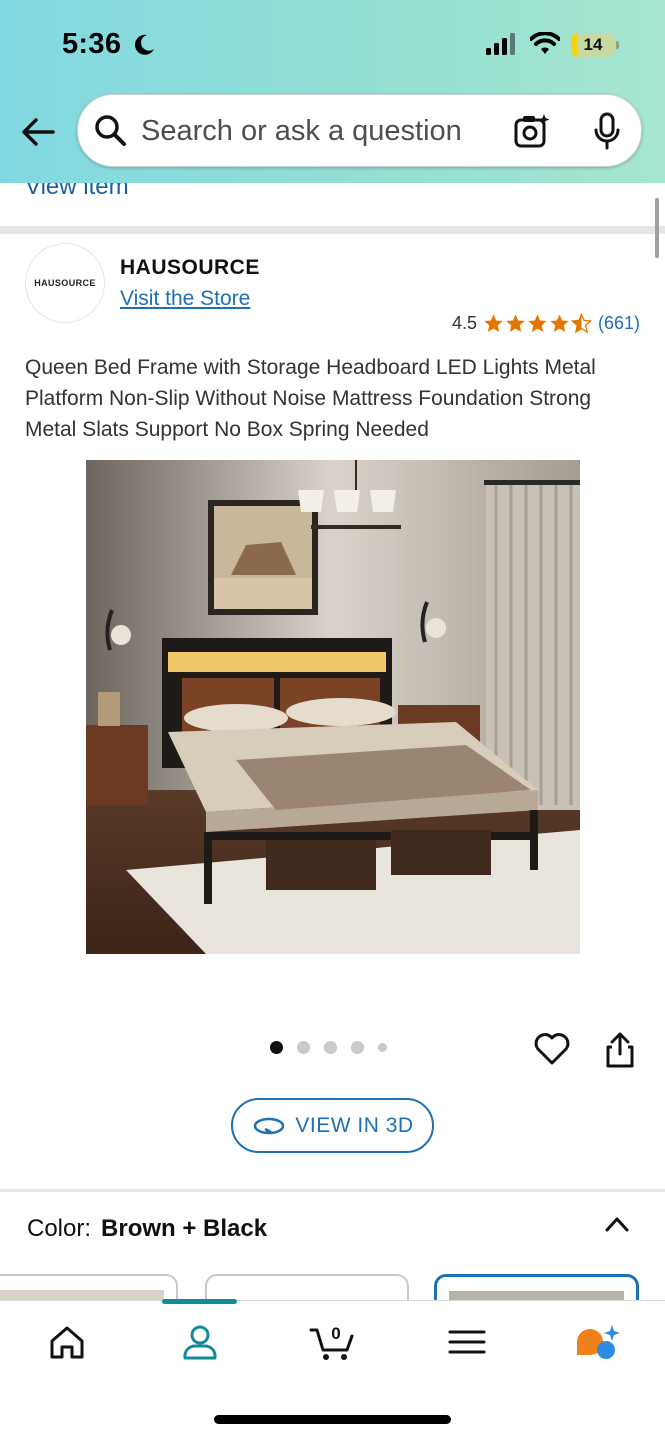 The image size is (665, 1440). Describe the element at coordinates (500, 44) in the screenshot. I see `cellular-signal-icon` at that location.